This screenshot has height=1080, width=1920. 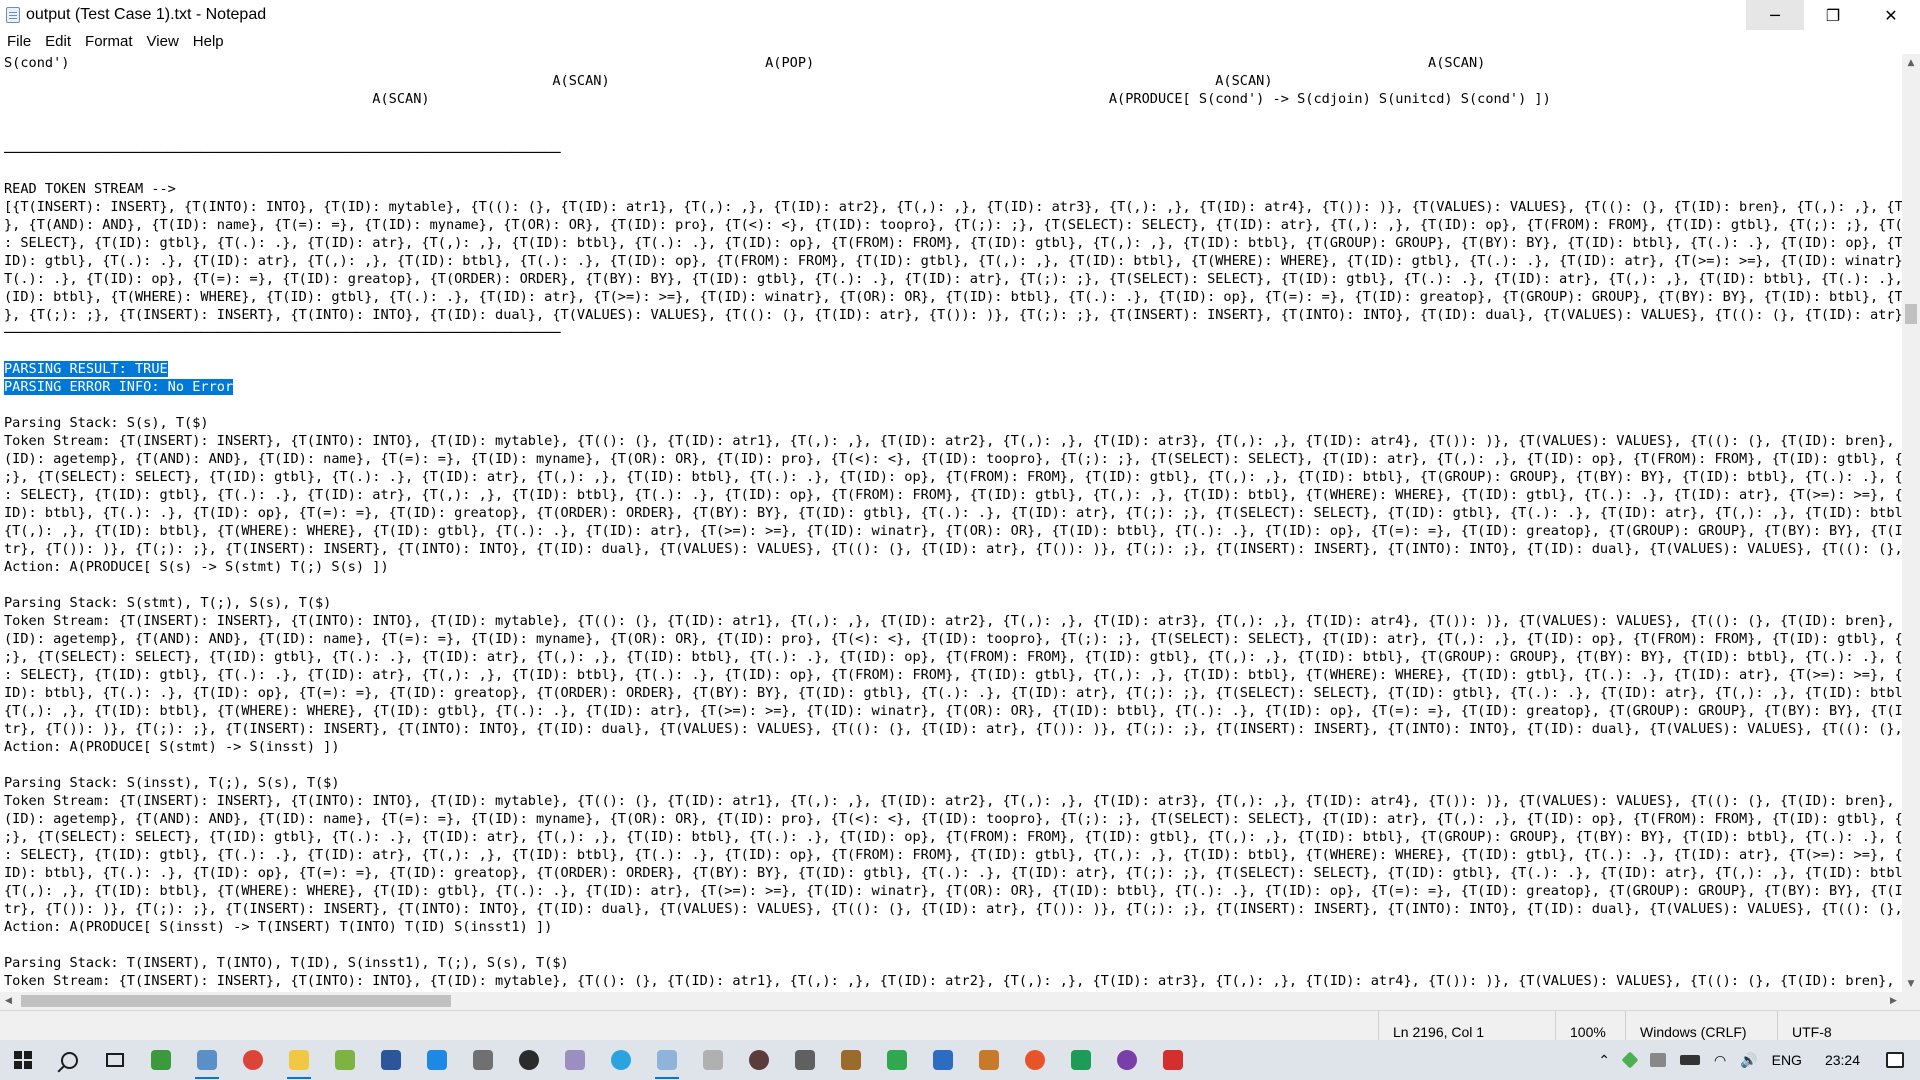 I want to click on vscode-icon, so click(x=437, y=1060).